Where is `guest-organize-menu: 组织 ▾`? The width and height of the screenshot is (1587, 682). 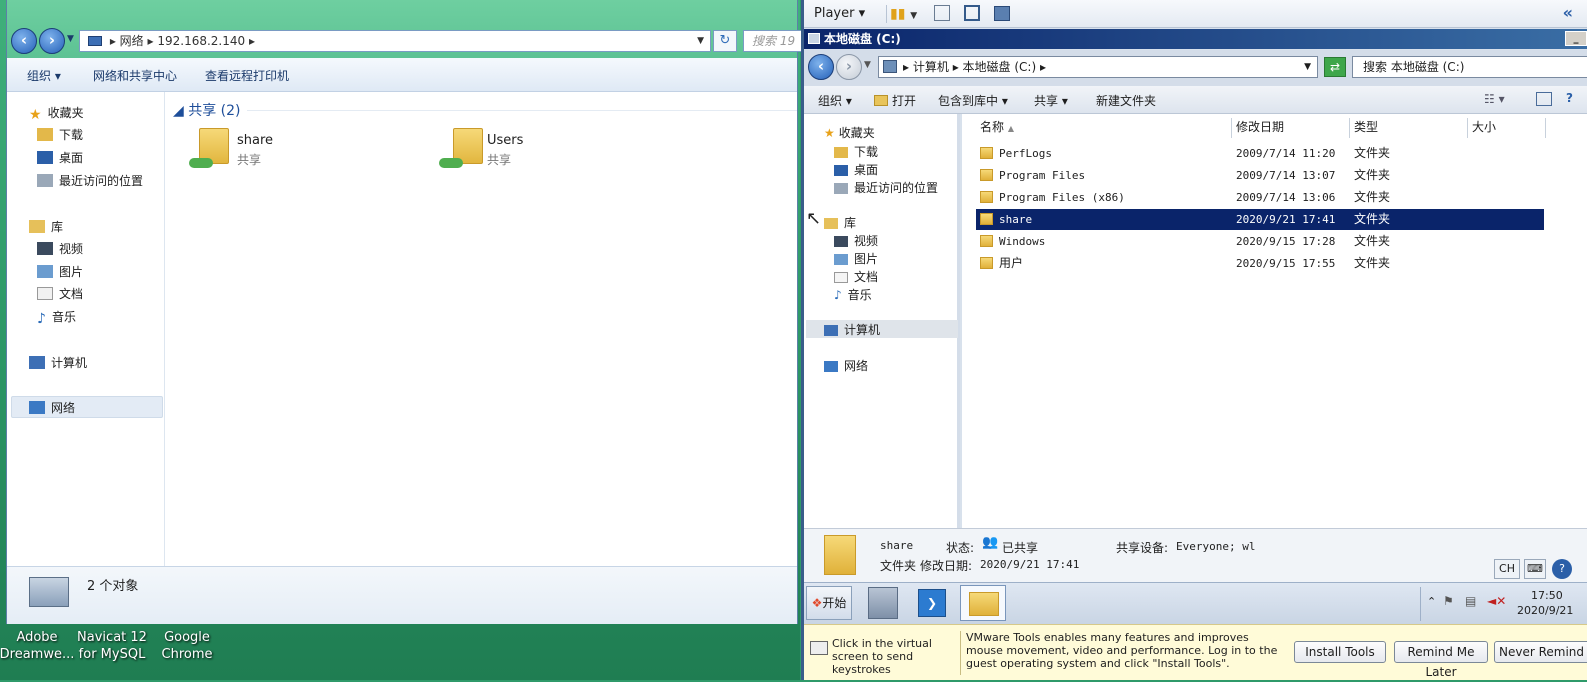 guest-organize-menu: 组织 ▾ is located at coordinates (835, 100).